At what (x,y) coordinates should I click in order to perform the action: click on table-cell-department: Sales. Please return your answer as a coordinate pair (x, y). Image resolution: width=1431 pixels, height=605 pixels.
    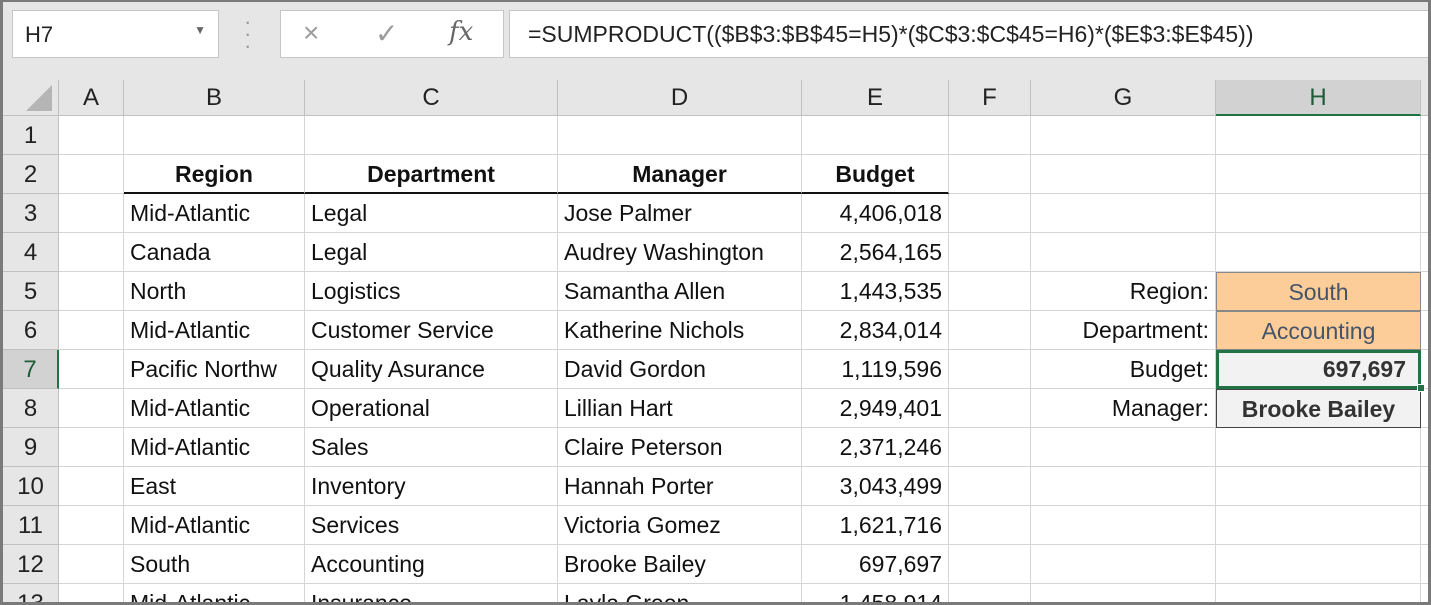
    Looking at the image, I should click on (431, 447).